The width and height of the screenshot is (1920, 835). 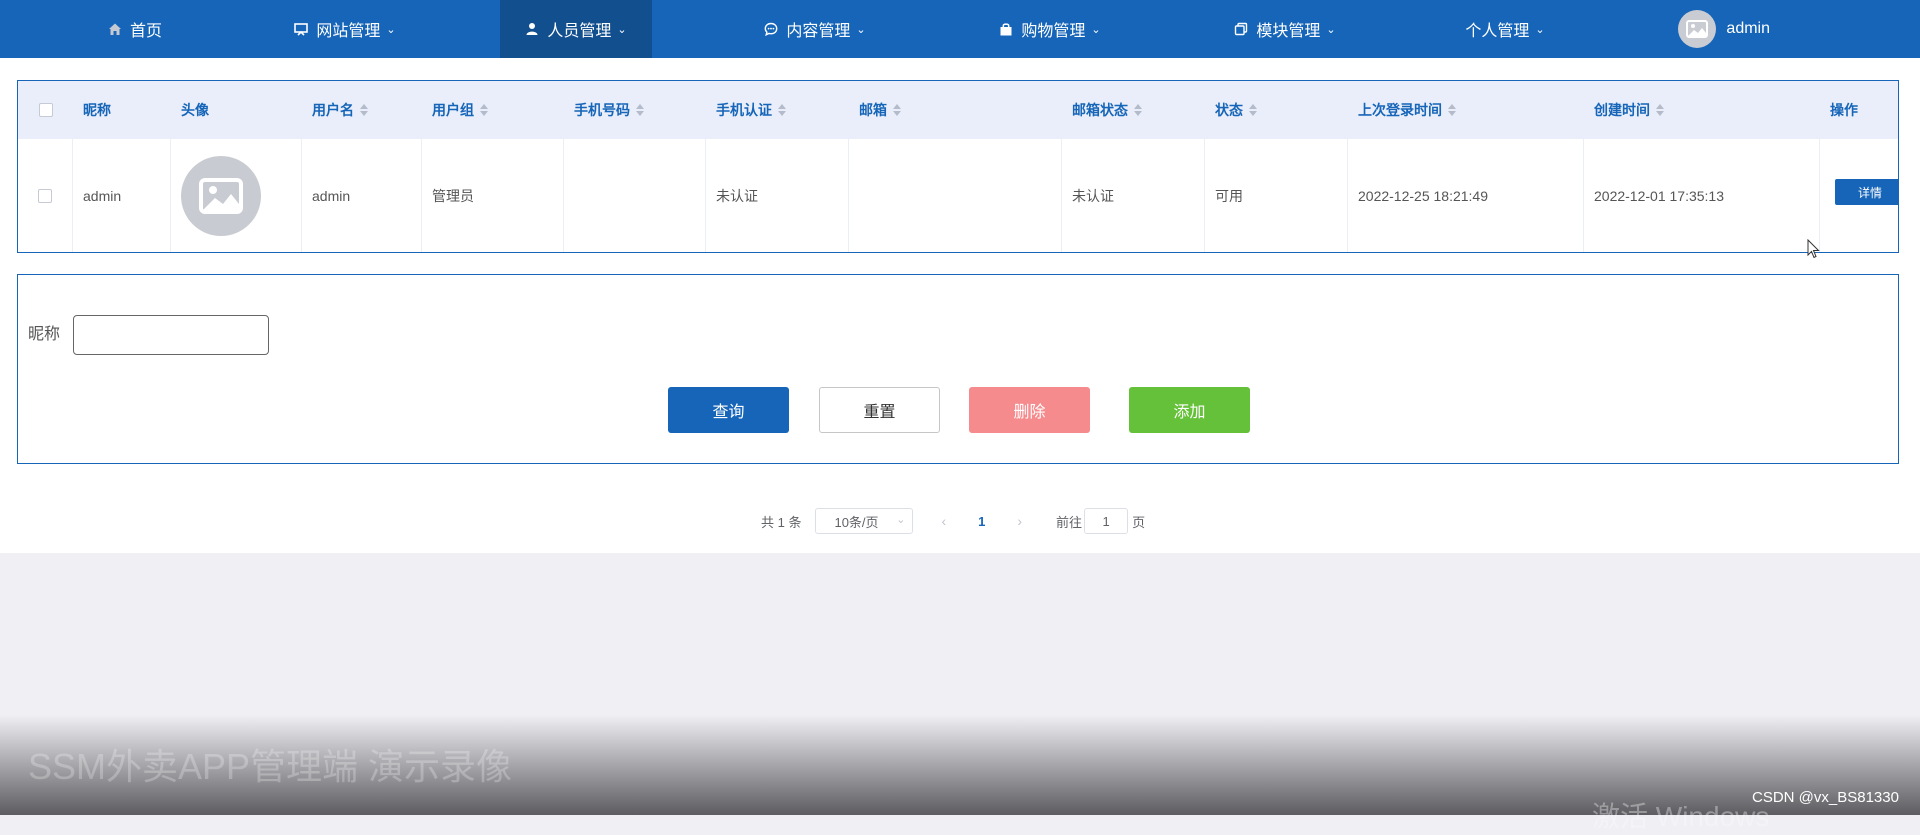 What do you see at coordinates (879, 410) in the screenshot?
I see `reset-button: 重置` at bounding box center [879, 410].